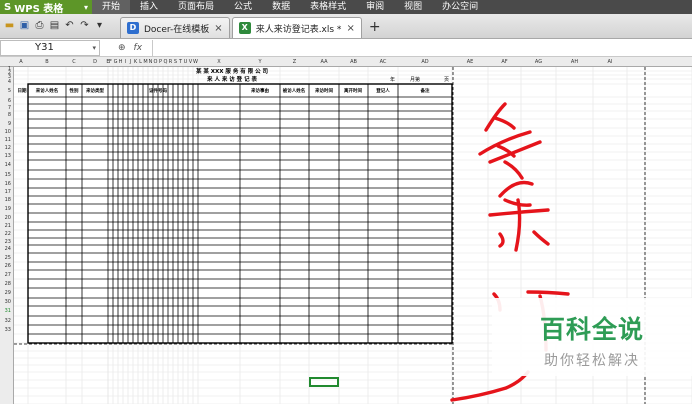 The image size is (692, 404). What do you see at coordinates (186, 62) in the screenshot?
I see `column-header-U: U` at bounding box center [186, 62].